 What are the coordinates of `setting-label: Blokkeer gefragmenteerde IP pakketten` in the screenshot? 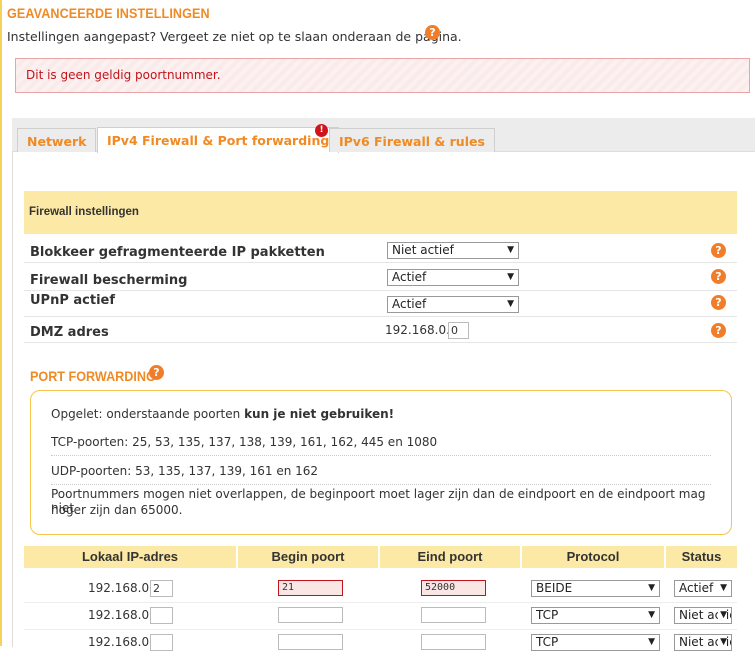 It's located at (177, 252).